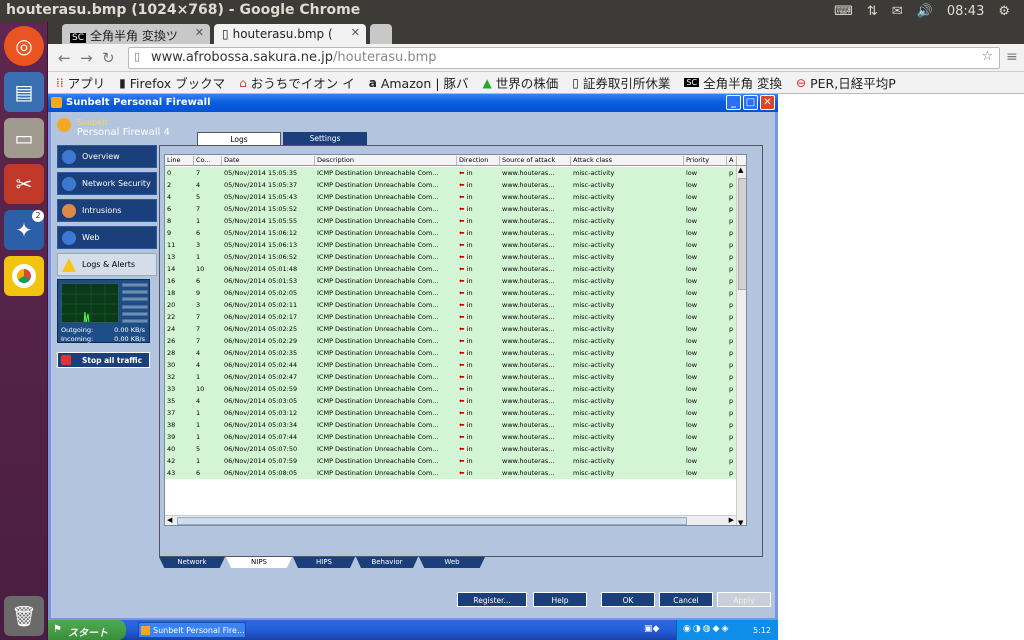  Describe the element at coordinates (987, 56) in the screenshot. I see `bookmark-star-icon: ☆` at that location.